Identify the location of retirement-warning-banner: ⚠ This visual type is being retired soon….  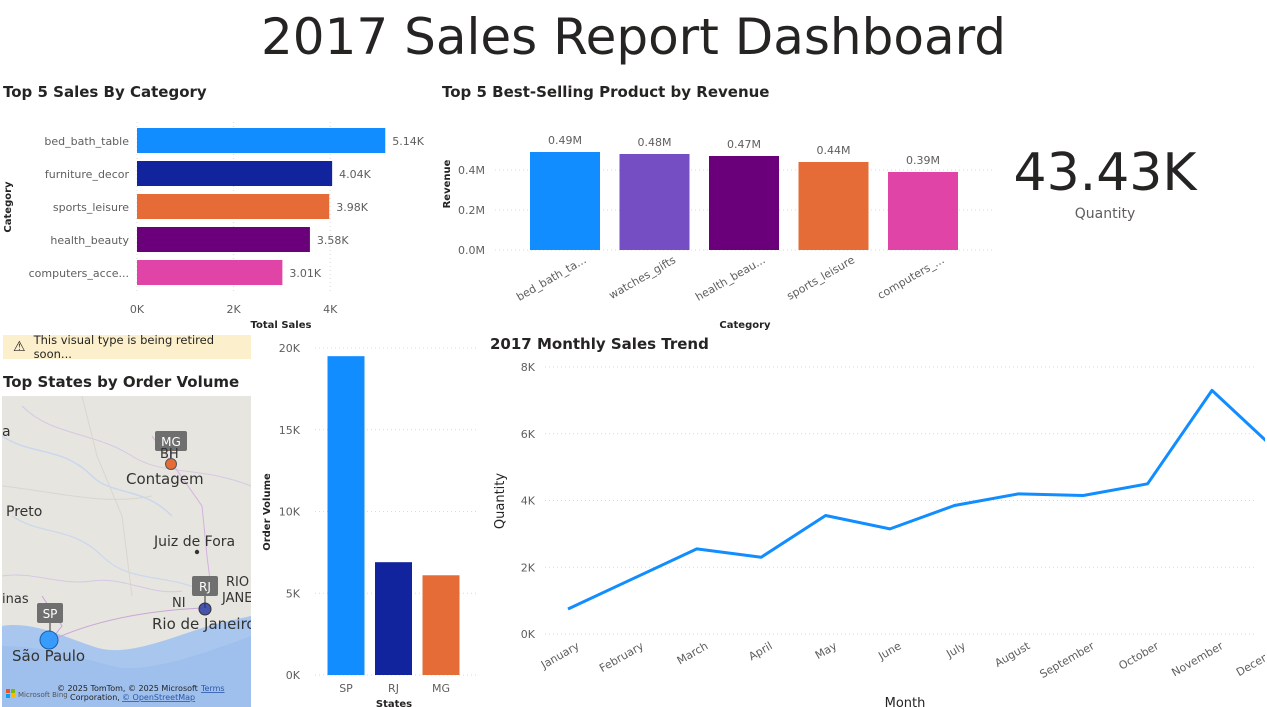
(127, 347).